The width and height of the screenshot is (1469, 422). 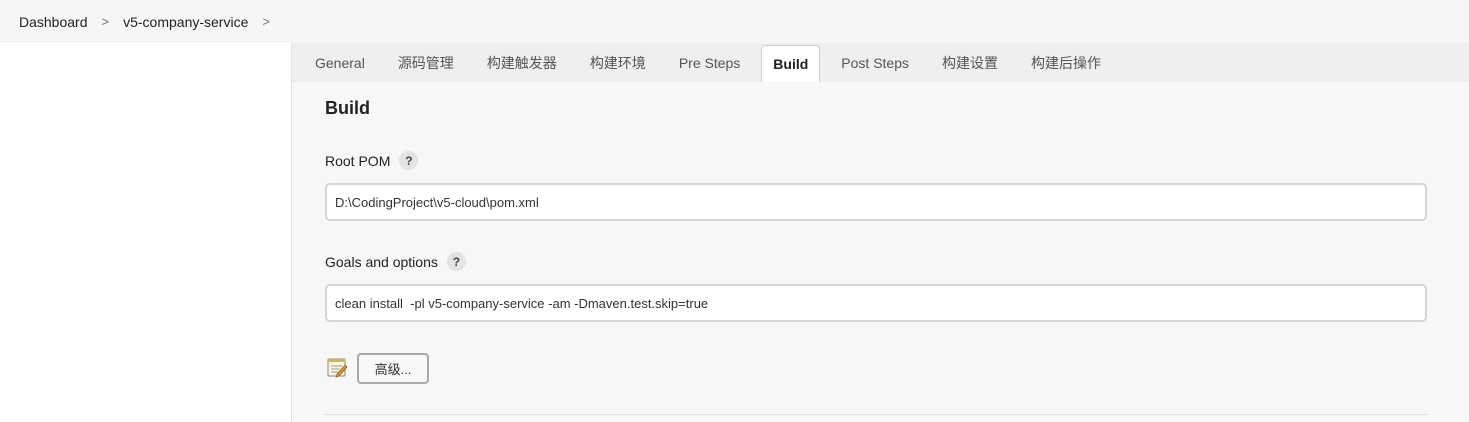 What do you see at coordinates (876, 202) in the screenshot?
I see `root-pom-input` at bounding box center [876, 202].